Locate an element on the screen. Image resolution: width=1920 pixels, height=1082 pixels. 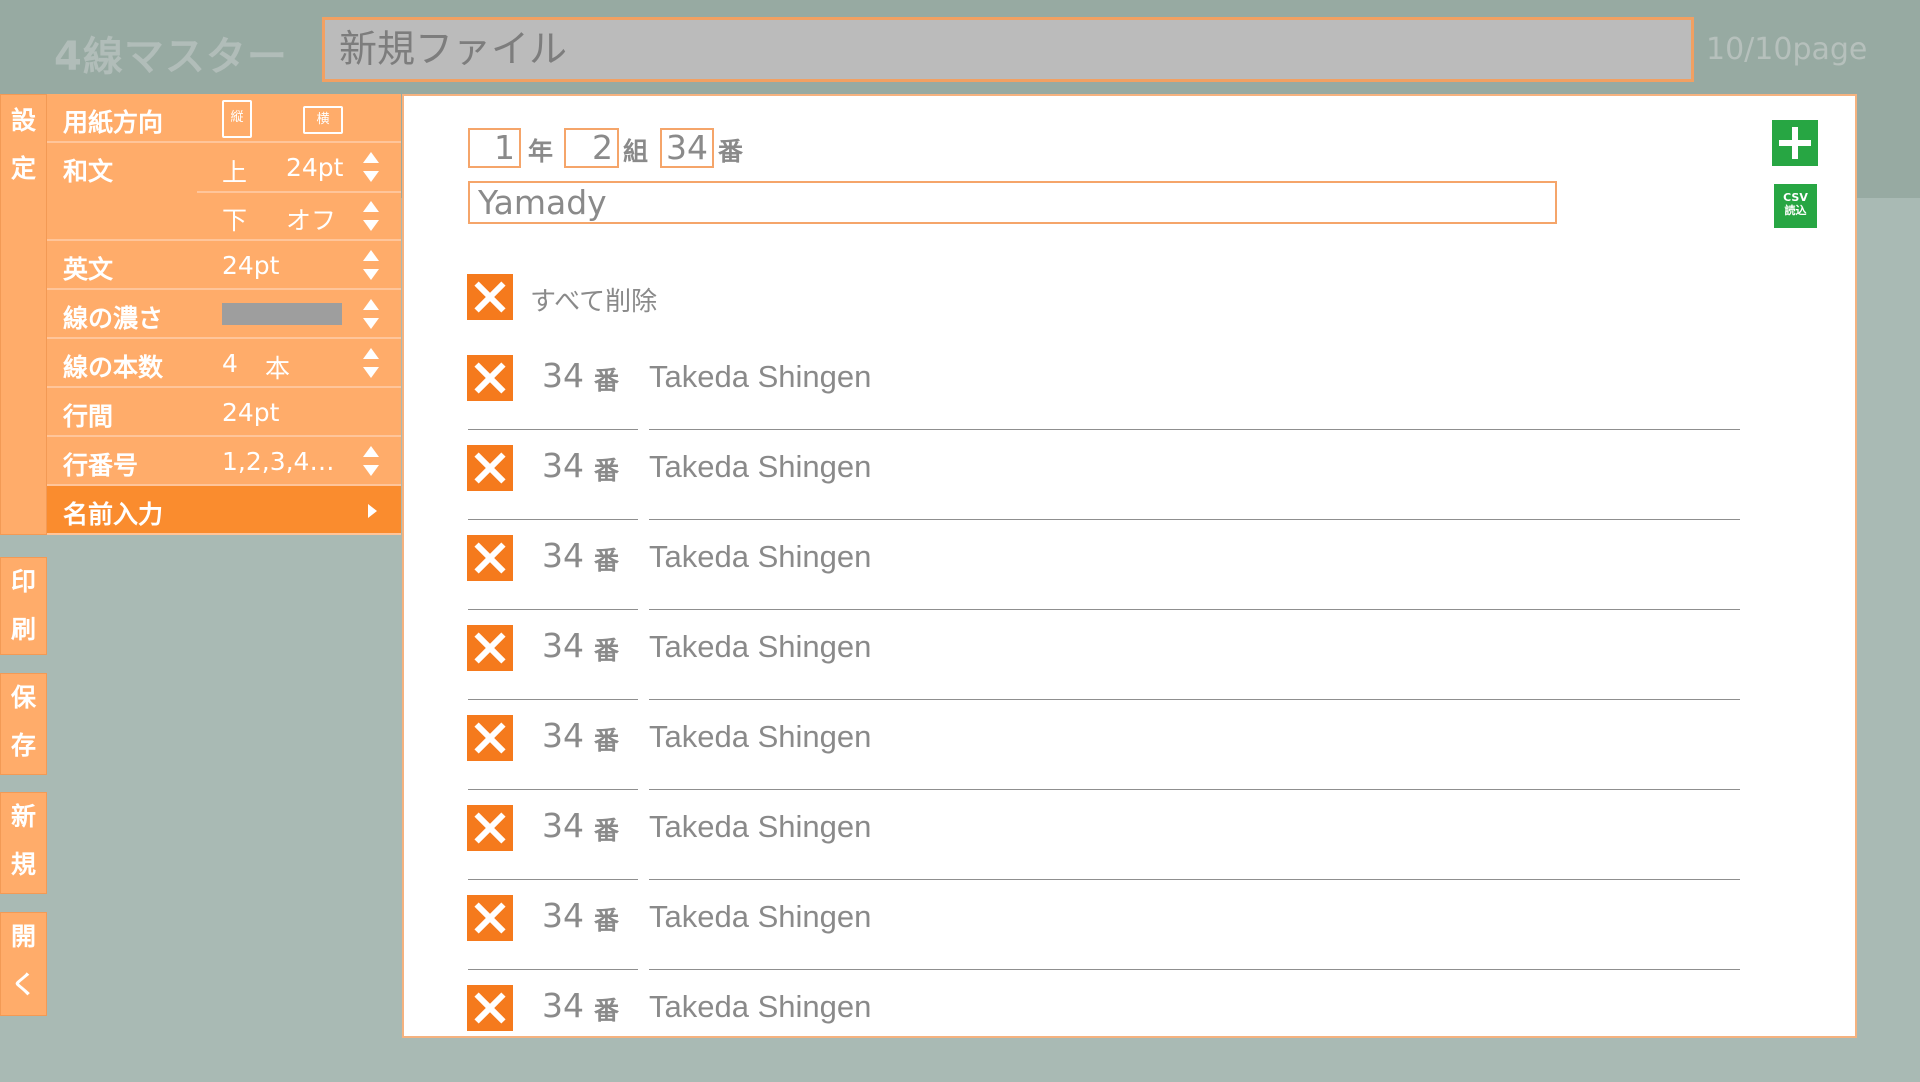
density-swatch is located at coordinates (282, 314).